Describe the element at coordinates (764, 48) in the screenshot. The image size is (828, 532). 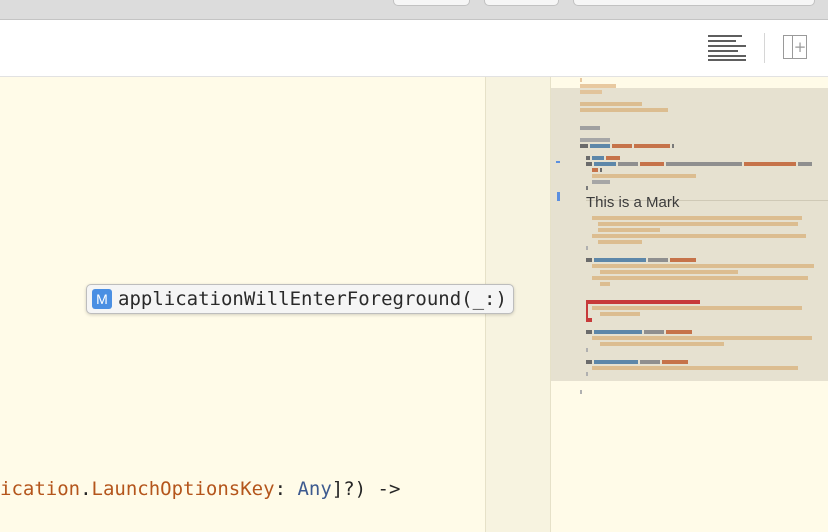
I see `toolbar-separator` at that location.